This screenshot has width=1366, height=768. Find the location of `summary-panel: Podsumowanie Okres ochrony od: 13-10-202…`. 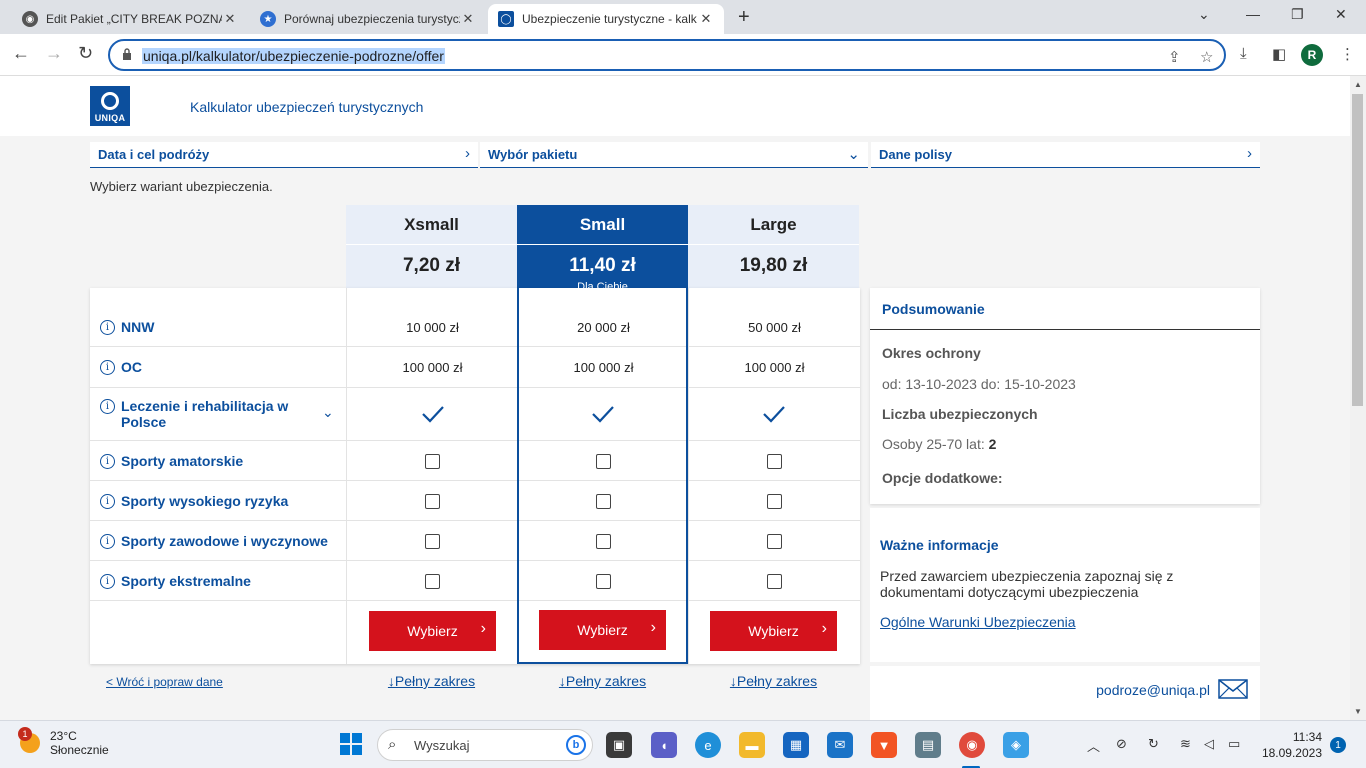

summary-panel: Podsumowanie Okres ochrony od: 13-10-202… is located at coordinates (1065, 396).